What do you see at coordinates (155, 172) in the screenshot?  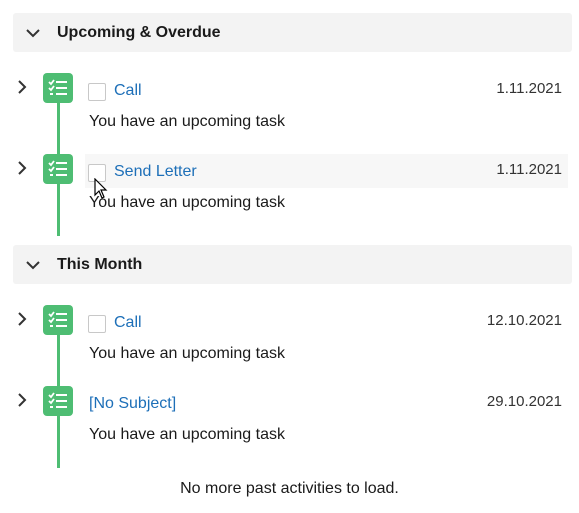 I see `activity-subject-link: Send Letter` at bounding box center [155, 172].